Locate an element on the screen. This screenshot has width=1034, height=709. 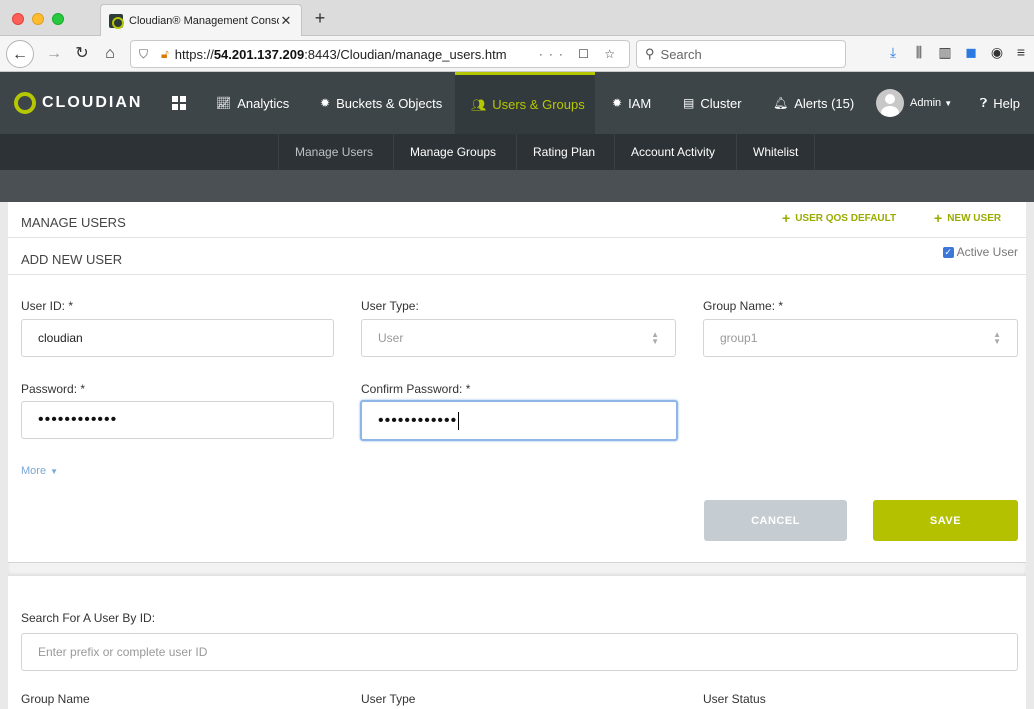
menu-help: ❓︎ Help is located at coordinates (1000, 103).